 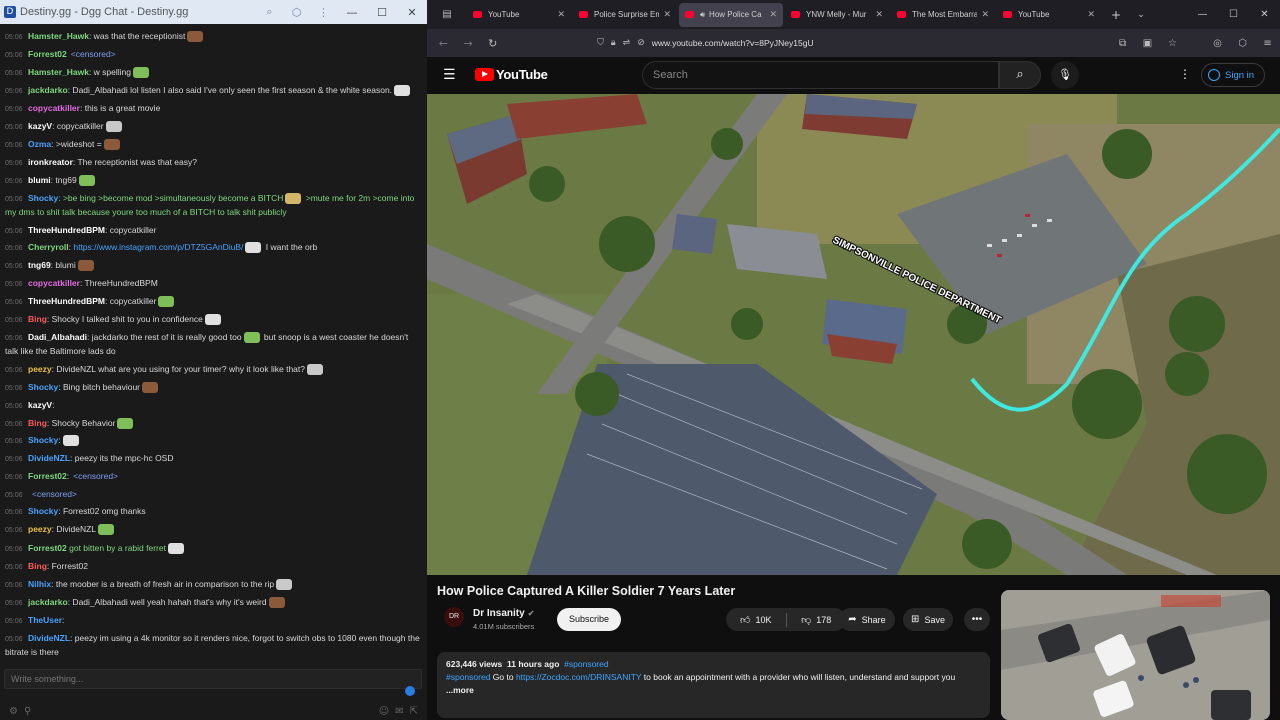 I want to click on forward-icon: →, so click(x=468, y=43).